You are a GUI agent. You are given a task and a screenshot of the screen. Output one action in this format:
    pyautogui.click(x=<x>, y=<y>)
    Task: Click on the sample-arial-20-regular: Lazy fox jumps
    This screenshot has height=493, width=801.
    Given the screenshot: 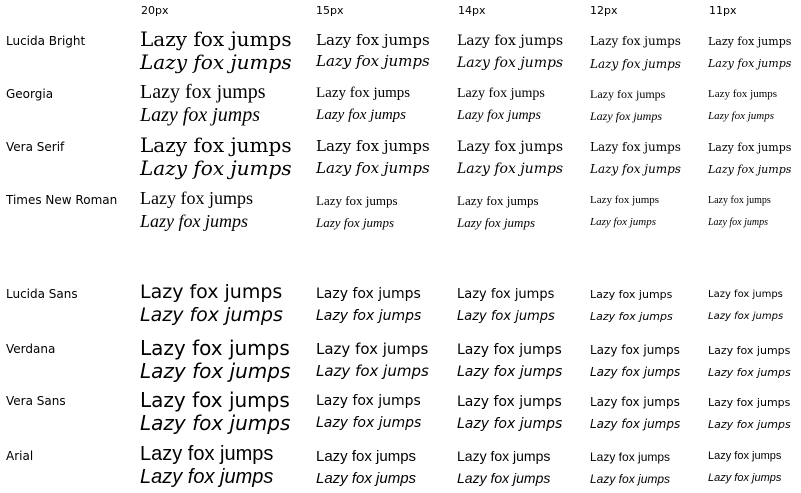 What is the action you would take?
    pyautogui.click(x=207, y=454)
    